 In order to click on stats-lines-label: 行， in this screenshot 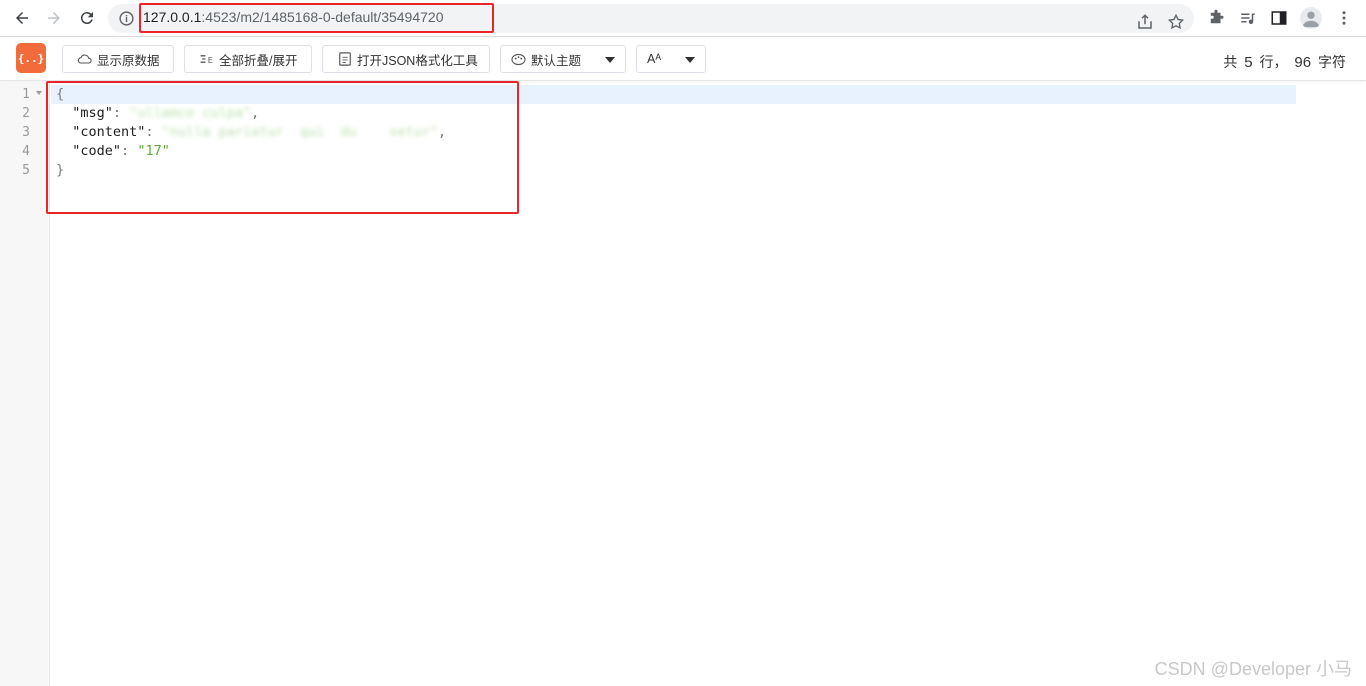, I will do `click(1273, 62)`.